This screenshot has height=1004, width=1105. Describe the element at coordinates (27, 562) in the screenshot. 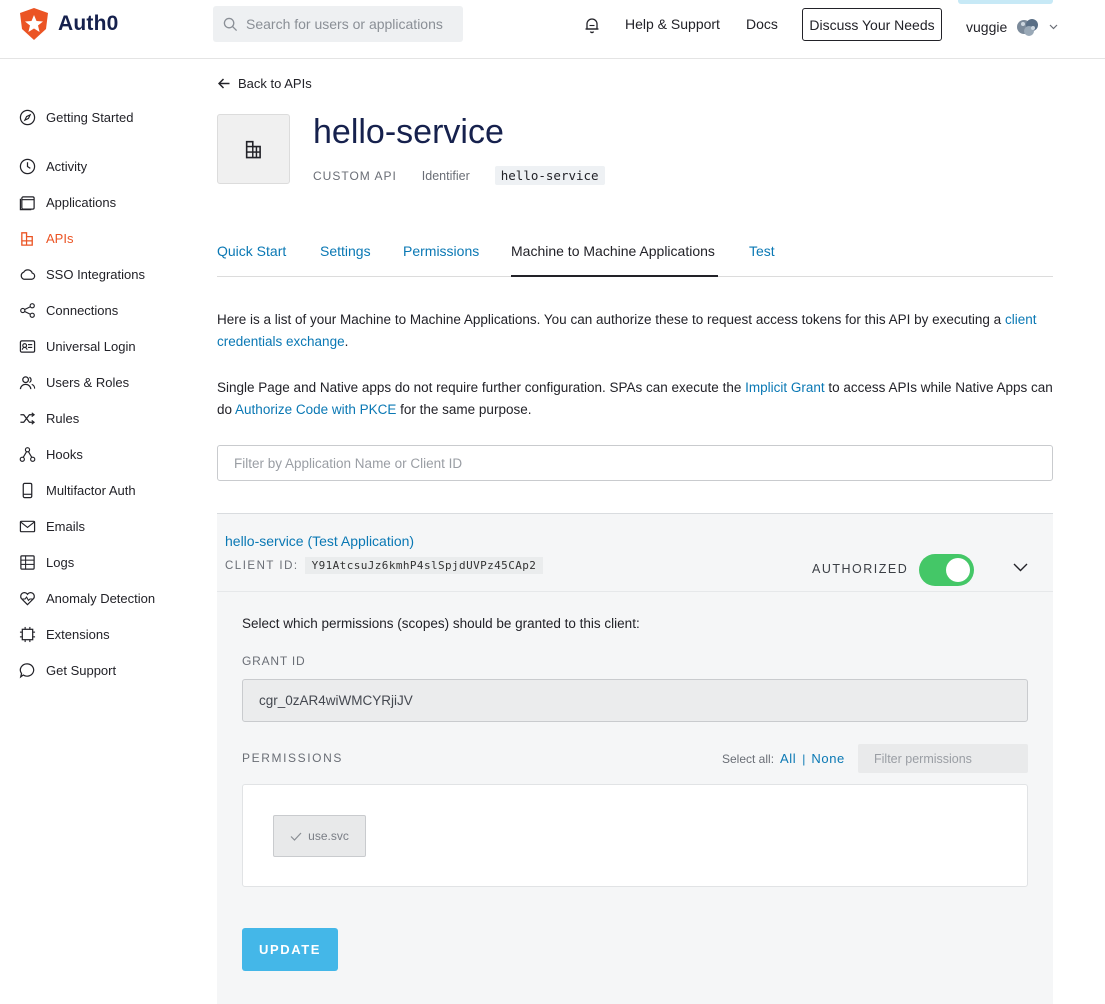

I see `logs-icon` at that location.